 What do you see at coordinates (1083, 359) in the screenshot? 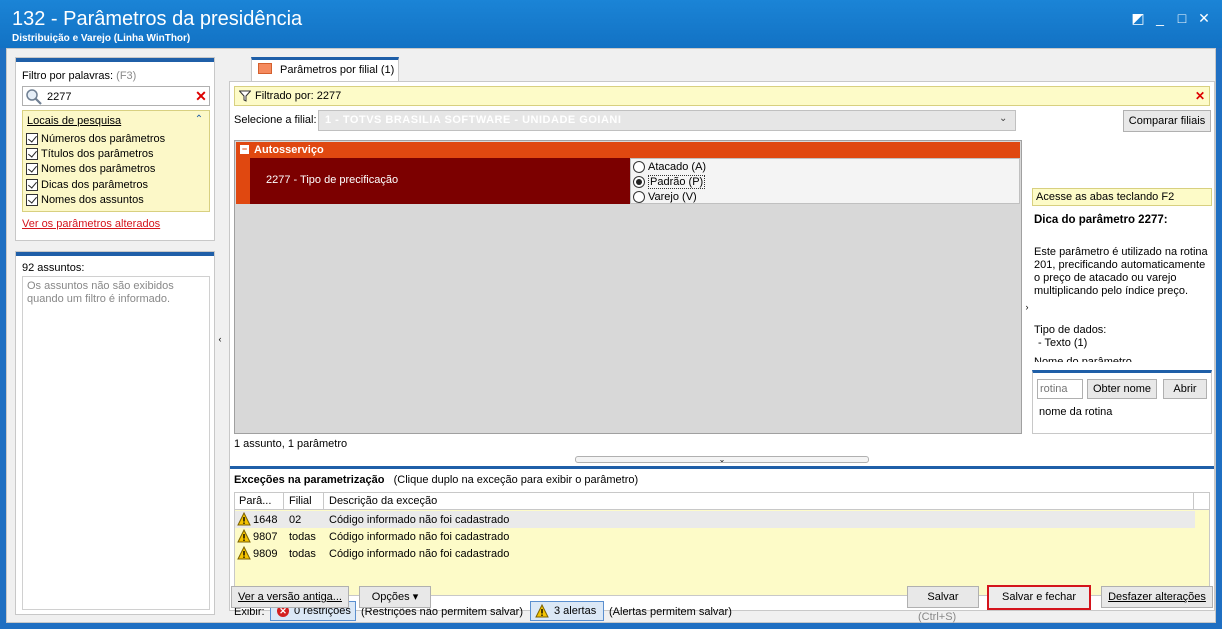
I see `param-name-label-cut: Nome do parâmetro` at bounding box center [1083, 359].